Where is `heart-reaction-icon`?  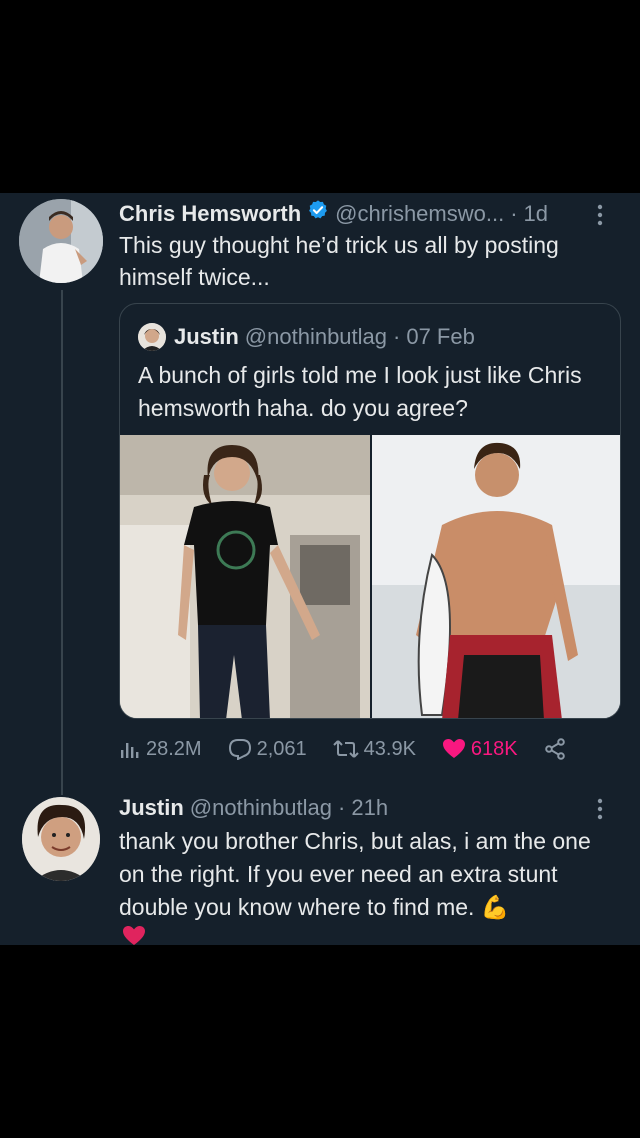 heart-reaction-icon is located at coordinates (134, 938).